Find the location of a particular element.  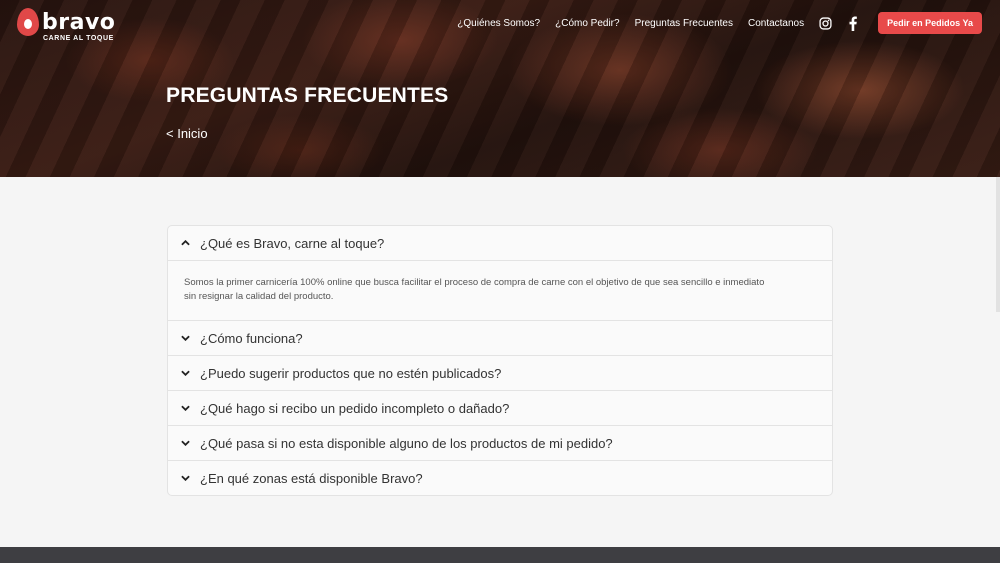

brand-logo: bravo CARNE AL TOQUE is located at coordinates (66, 26).